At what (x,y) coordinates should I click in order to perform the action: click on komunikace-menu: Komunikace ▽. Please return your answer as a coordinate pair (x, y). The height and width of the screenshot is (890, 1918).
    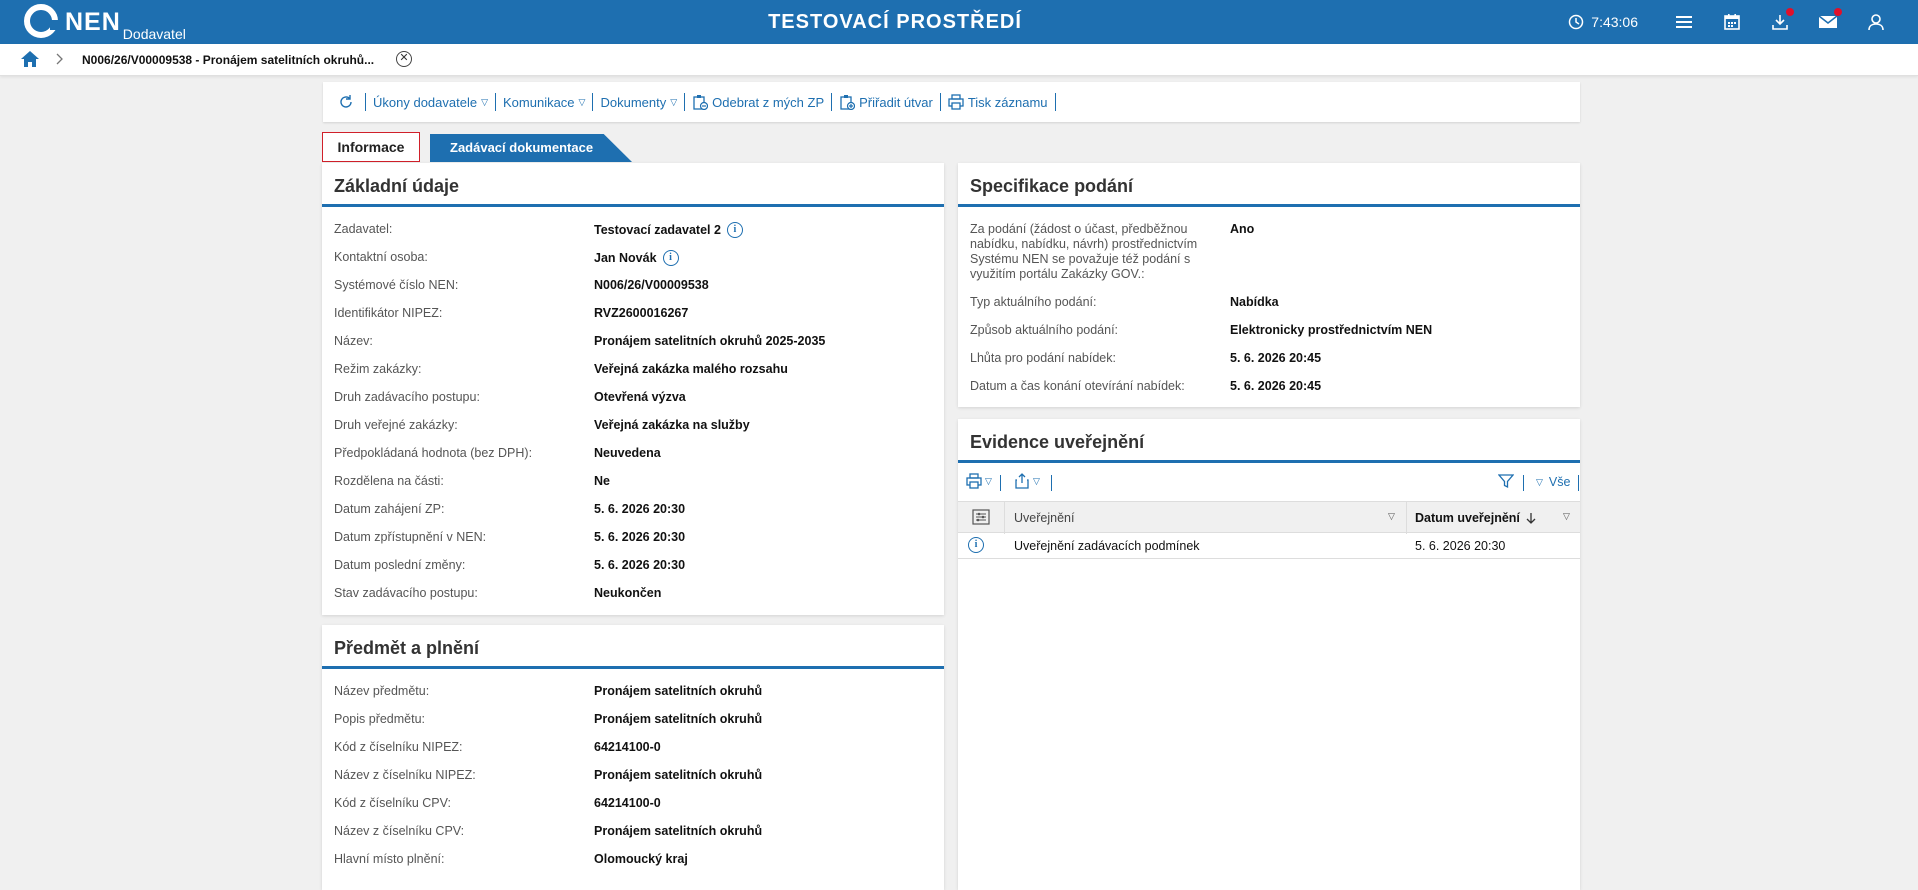
    Looking at the image, I should click on (545, 102).